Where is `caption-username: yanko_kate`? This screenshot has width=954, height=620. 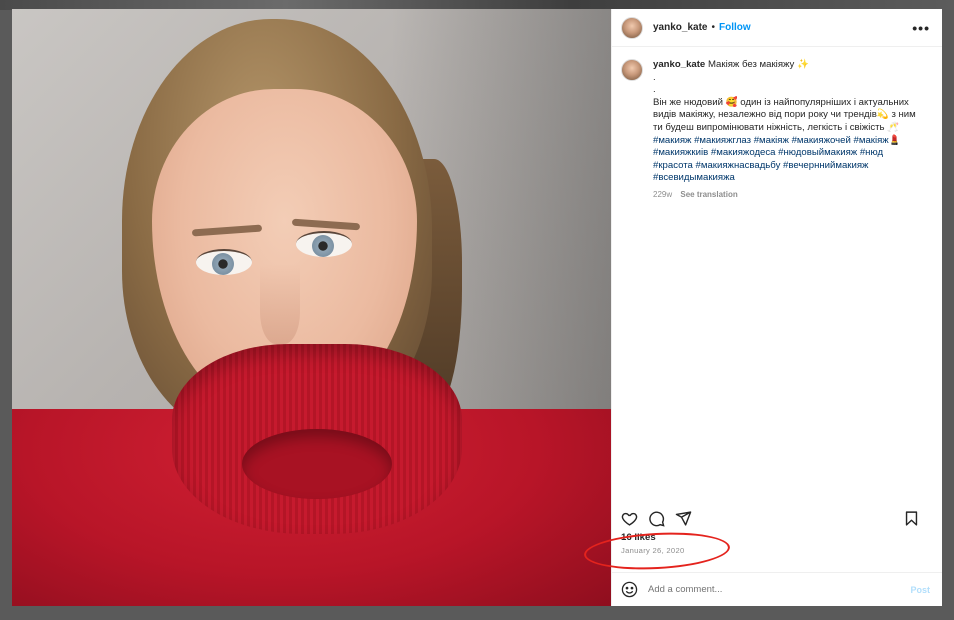
caption-username: yanko_kate is located at coordinates (679, 64).